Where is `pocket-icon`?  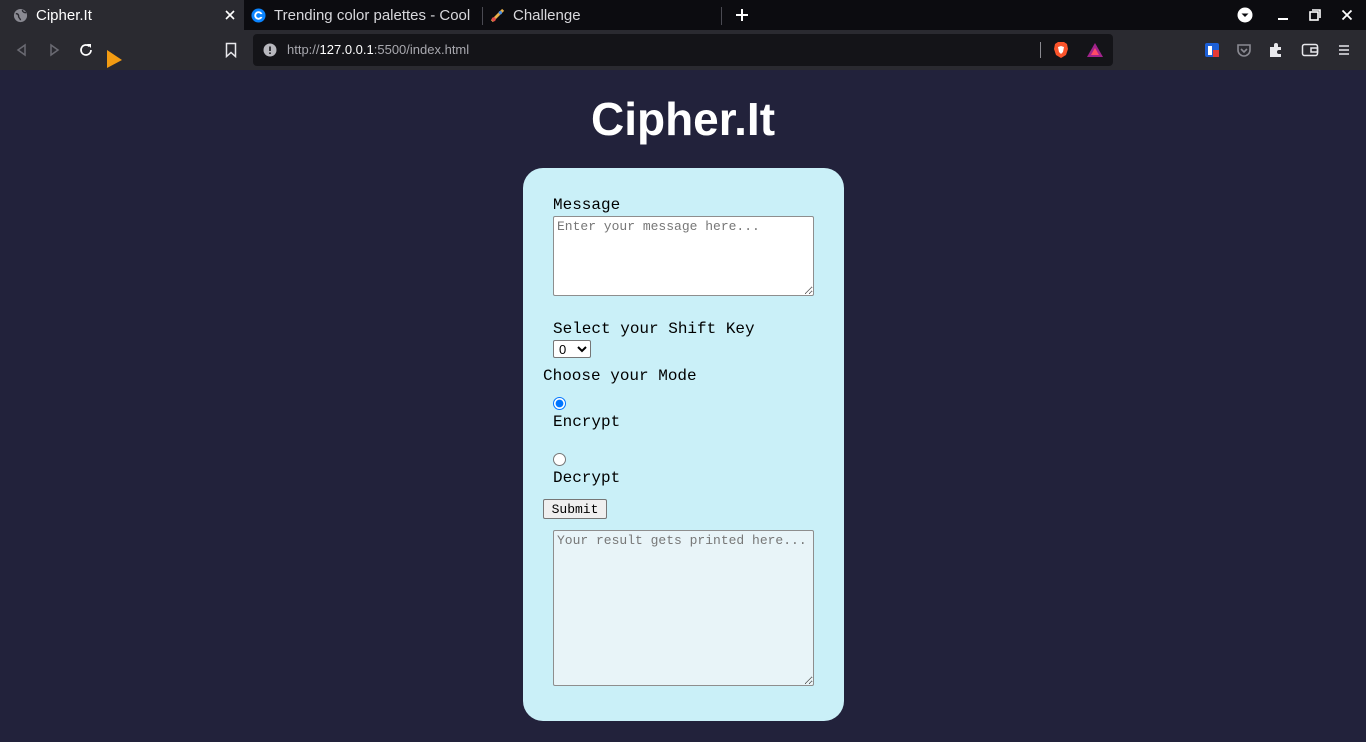
pocket-icon is located at coordinates (1244, 50).